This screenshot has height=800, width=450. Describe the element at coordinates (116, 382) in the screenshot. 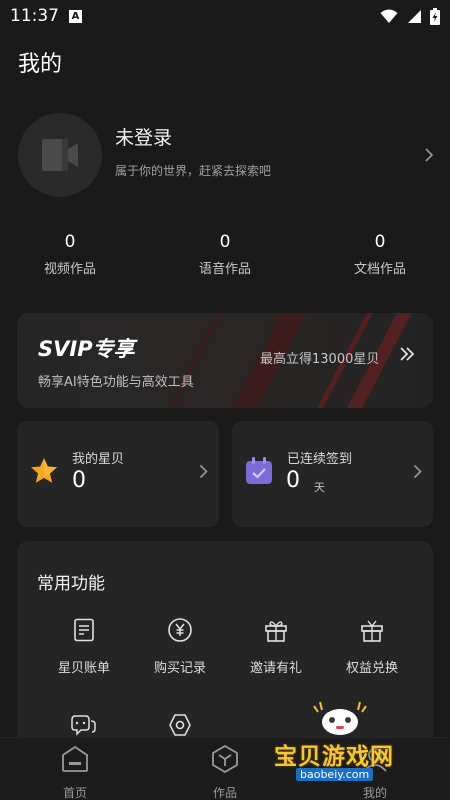

I see `svip-subtitle: 畅享AI特色功能与高效工具` at that location.